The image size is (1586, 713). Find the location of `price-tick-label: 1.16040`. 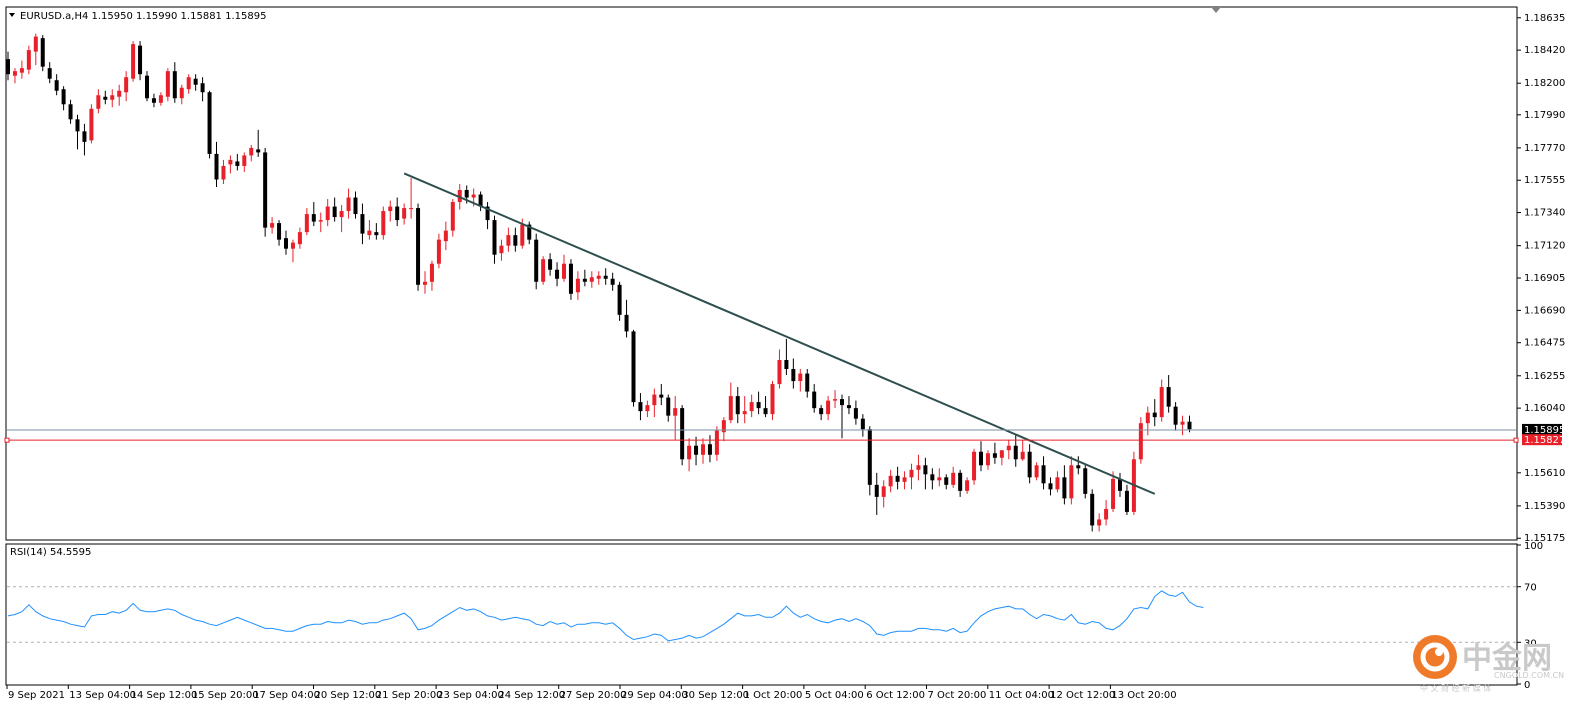

price-tick-label: 1.16040 is located at coordinates (1544, 408).